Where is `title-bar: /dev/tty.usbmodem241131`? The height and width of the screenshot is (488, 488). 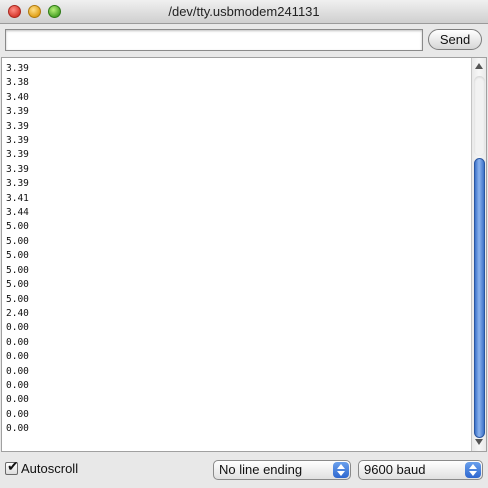
title-bar: /dev/tty.usbmodem241131 is located at coordinates (244, 12).